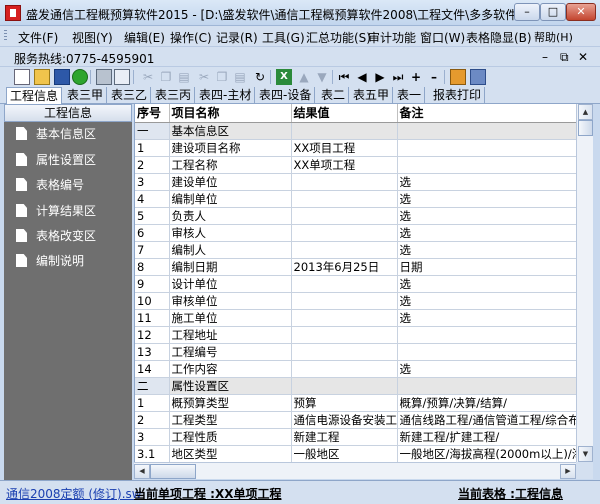  Describe the element at coordinates (230, 113) in the screenshot. I see `column-header-name: 项目名称` at that location.